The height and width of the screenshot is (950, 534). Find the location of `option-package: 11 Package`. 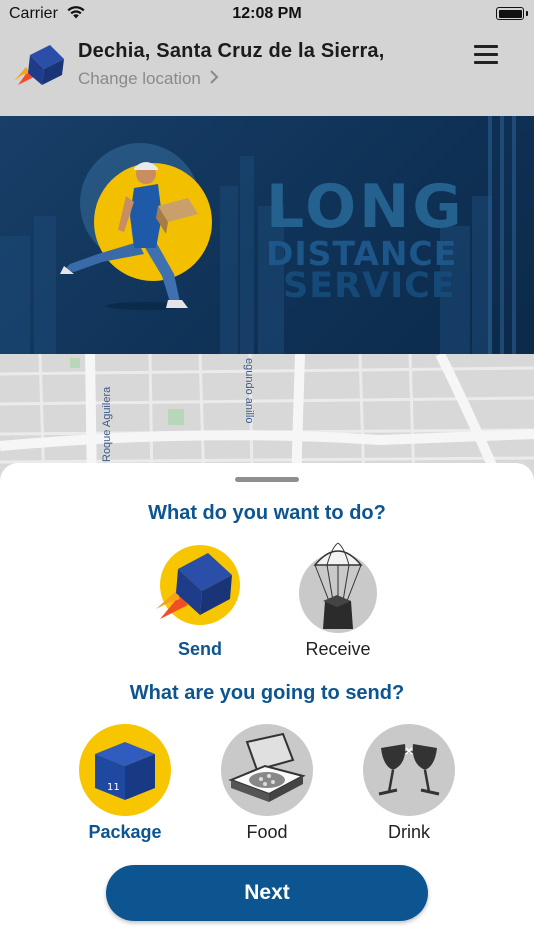

option-package: 11 Package is located at coordinates (125, 783).